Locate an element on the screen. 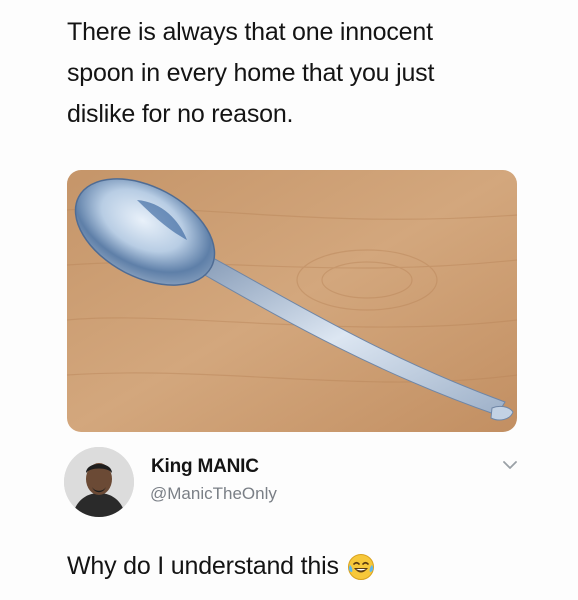 This screenshot has width=578, height=600. display-name: King MANIC is located at coordinates (205, 467).